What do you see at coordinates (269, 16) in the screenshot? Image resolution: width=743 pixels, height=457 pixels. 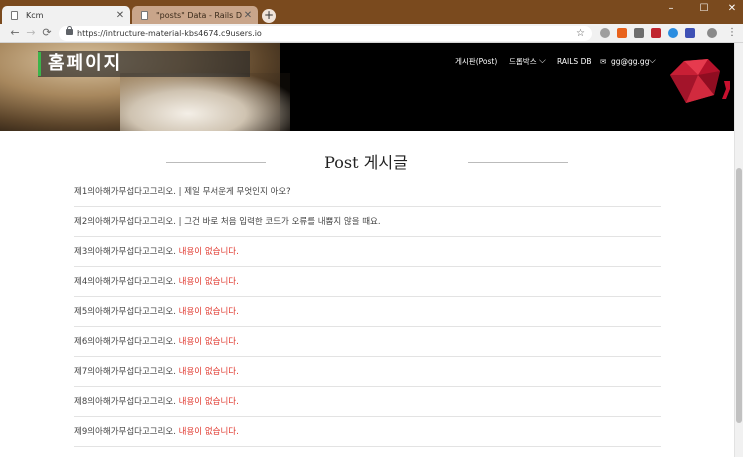 I see `new-tab-button: +` at bounding box center [269, 16].